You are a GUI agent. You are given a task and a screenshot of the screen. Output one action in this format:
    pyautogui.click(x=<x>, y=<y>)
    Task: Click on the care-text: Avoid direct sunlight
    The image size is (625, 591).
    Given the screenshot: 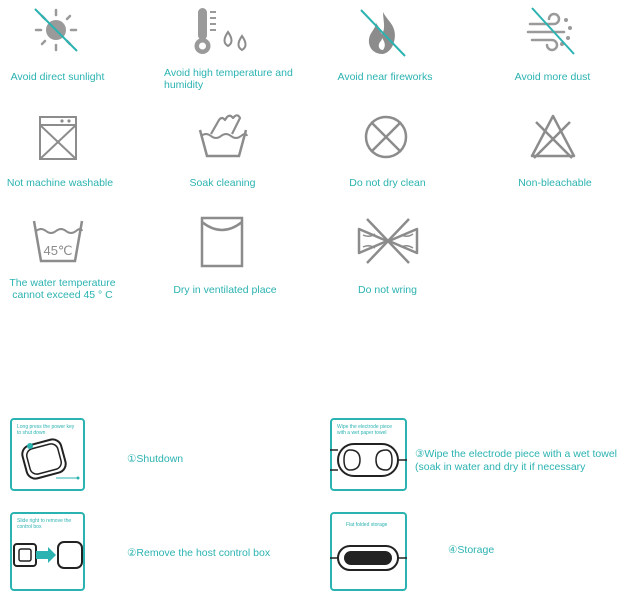 What is the action you would take?
    pyautogui.click(x=57, y=77)
    